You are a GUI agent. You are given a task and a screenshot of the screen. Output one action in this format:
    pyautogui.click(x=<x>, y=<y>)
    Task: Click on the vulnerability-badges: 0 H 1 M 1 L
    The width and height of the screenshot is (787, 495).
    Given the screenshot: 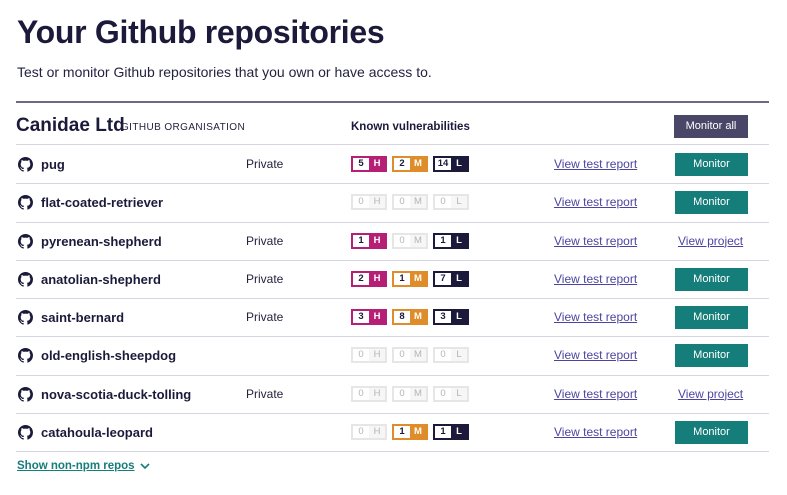 What is the action you would take?
    pyautogui.click(x=410, y=432)
    